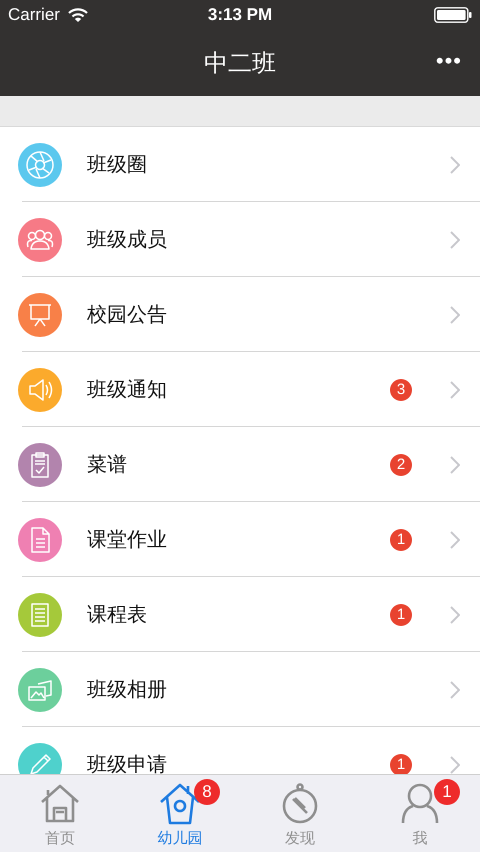 The image size is (480, 852). What do you see at coordinates (240, 164) in the screenshot?
I see `menu-row: 班级圈` at bounding box center [240, 164].